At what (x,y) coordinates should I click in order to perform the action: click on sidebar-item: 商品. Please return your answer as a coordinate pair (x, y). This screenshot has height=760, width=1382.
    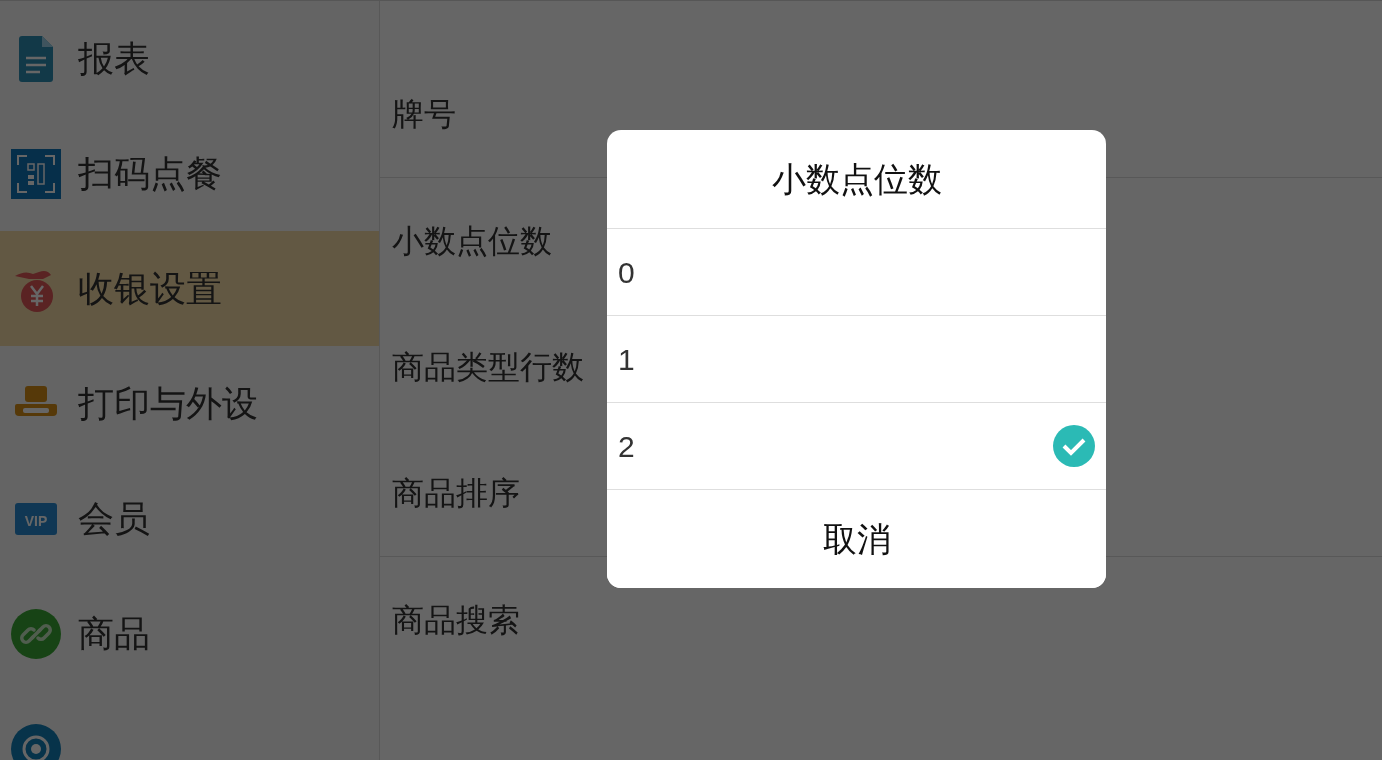
    Looking at the image, I should click on (189, 633).